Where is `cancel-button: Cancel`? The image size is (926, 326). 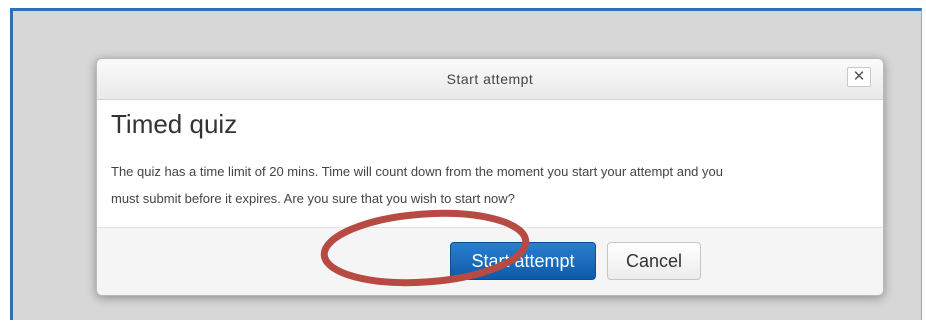
cancel-button: Cancel is located at coordinates (654, 261).